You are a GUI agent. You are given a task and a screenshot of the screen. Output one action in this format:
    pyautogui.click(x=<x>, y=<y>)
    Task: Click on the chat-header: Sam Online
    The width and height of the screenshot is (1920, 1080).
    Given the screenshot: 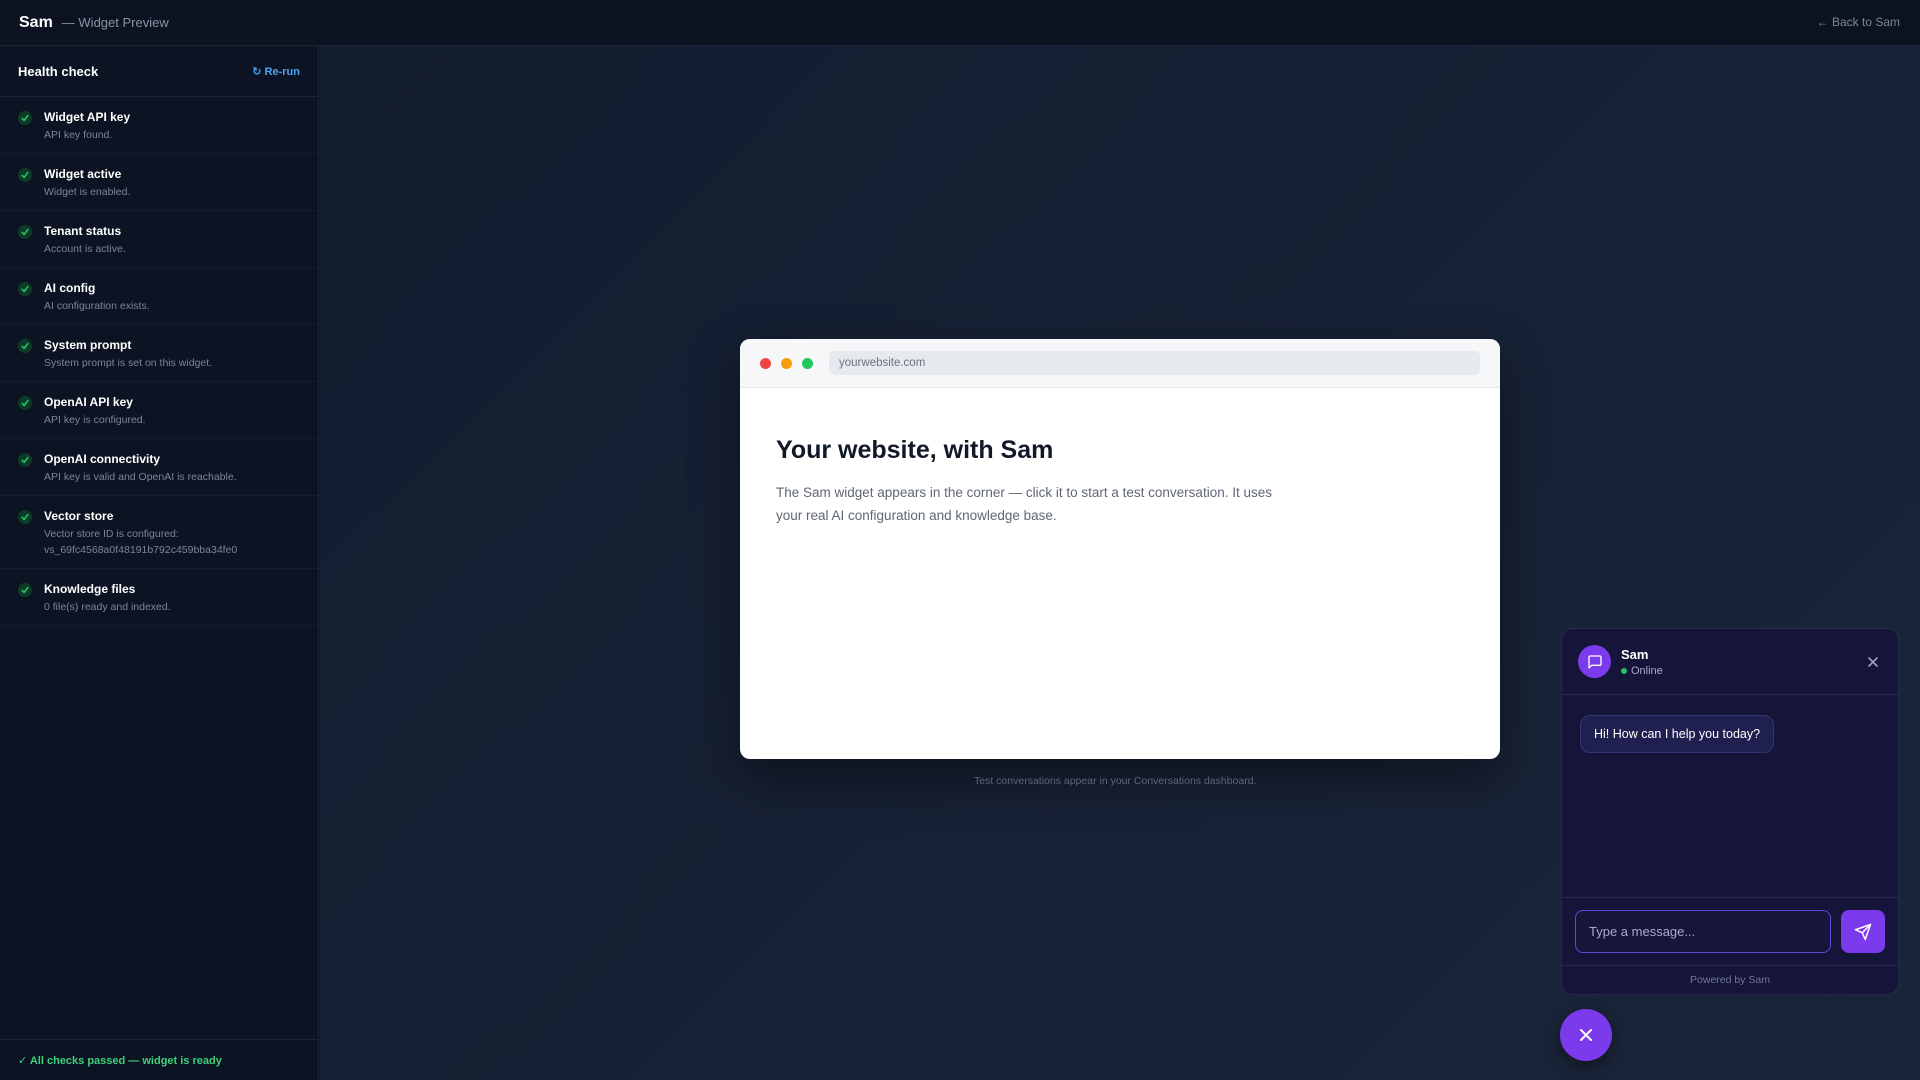 What is the action you would take?
    pyautogui.click(x=1730, y=662)
    